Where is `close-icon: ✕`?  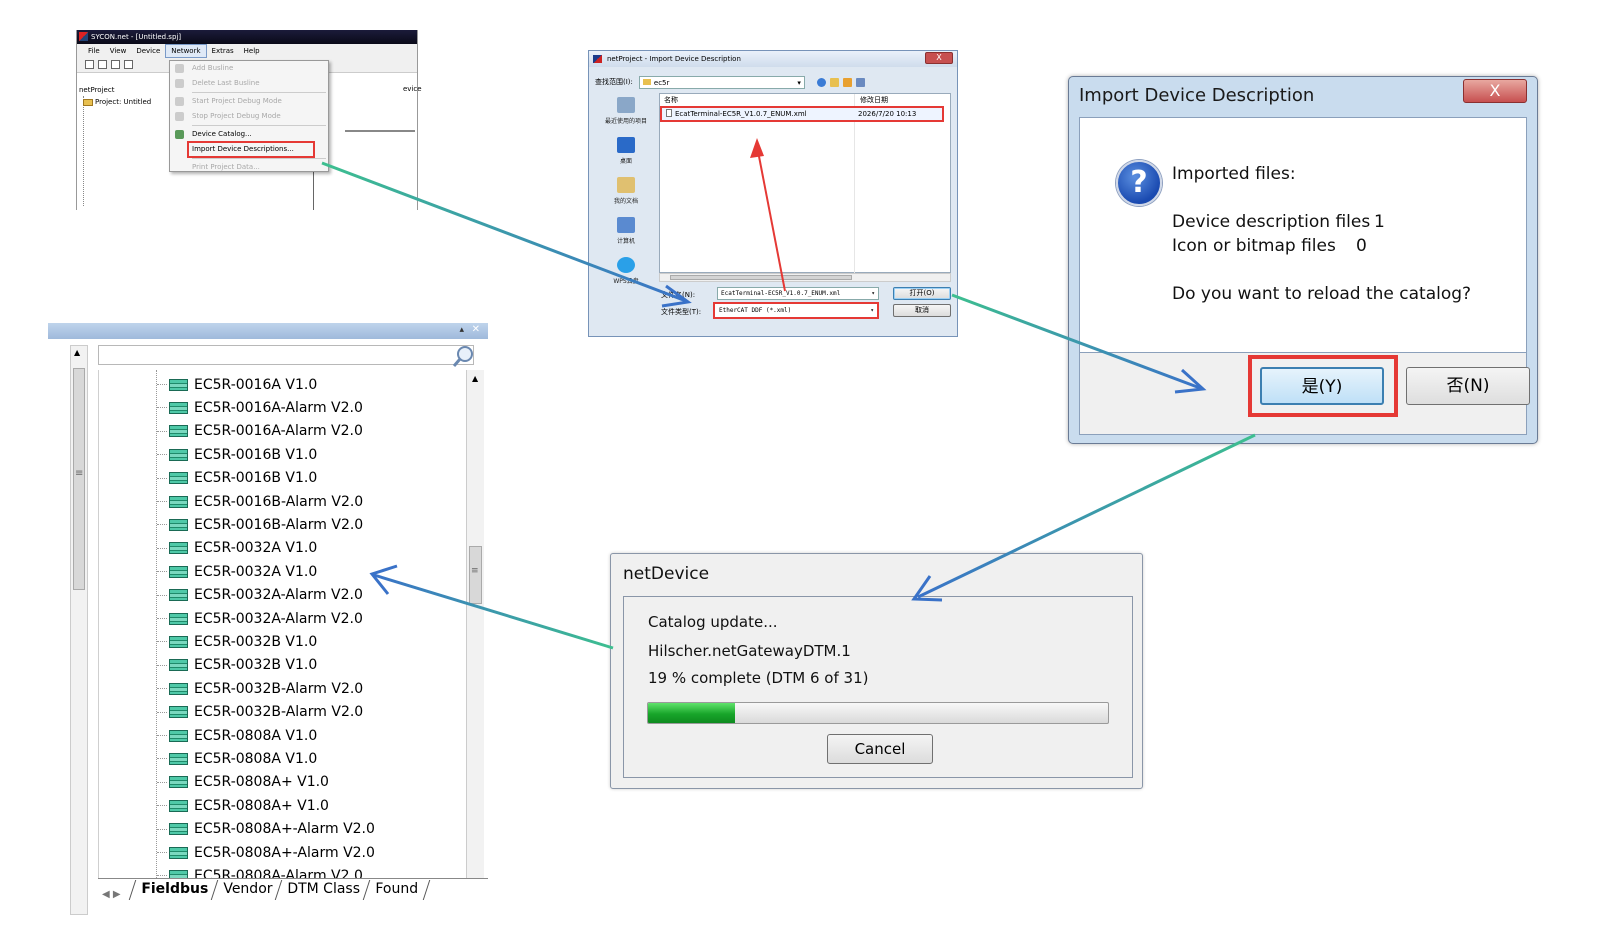 close-icon: ✕ is located at coordinates (476, 329).